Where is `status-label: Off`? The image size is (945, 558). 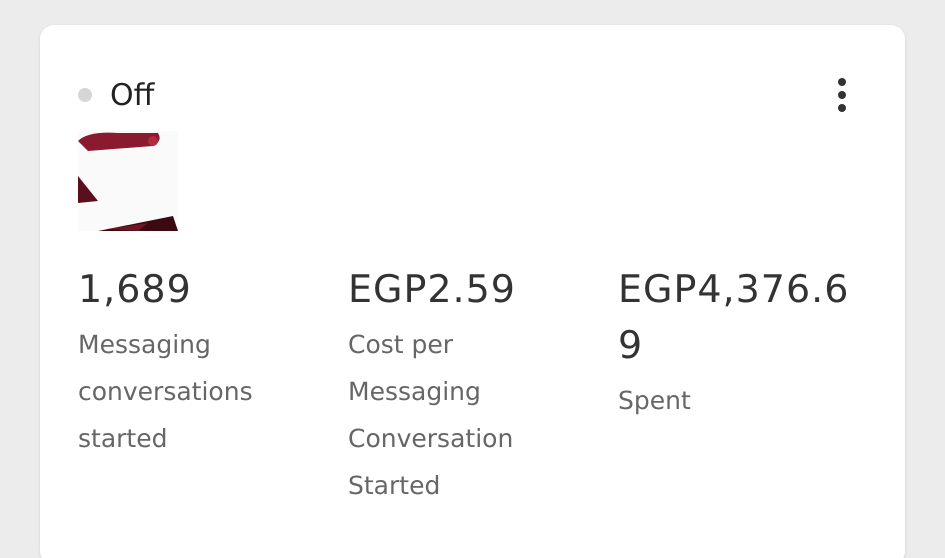
status-label: Off is located at coordinates (132, 95).